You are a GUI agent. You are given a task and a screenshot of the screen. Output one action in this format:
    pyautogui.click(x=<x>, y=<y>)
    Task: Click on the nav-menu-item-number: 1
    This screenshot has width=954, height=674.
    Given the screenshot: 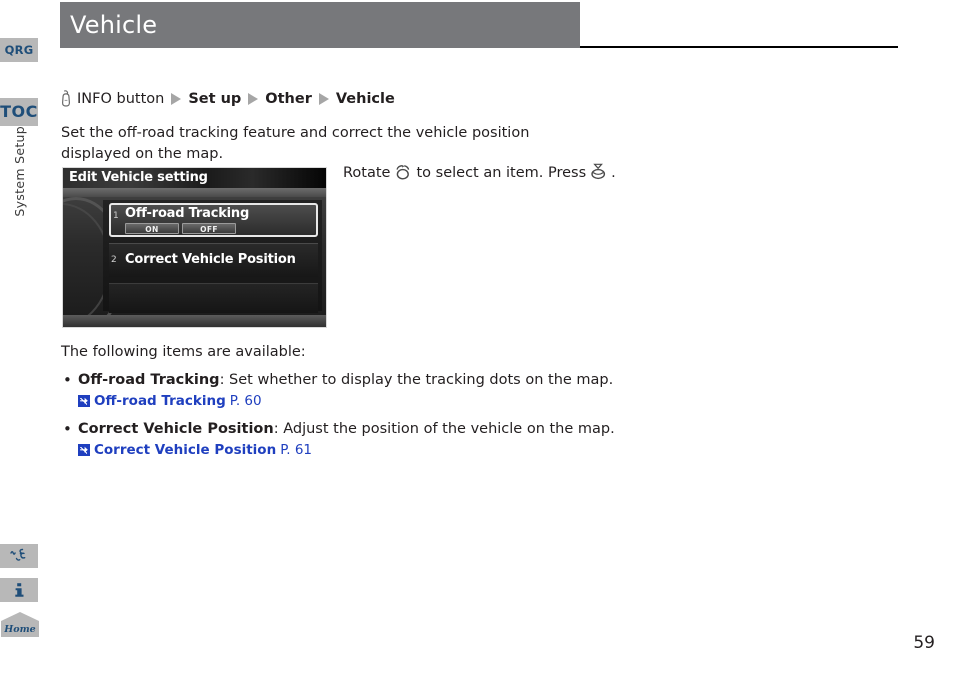 What is the action you would take?
    pyautogui.click(x=116, y=216)
    